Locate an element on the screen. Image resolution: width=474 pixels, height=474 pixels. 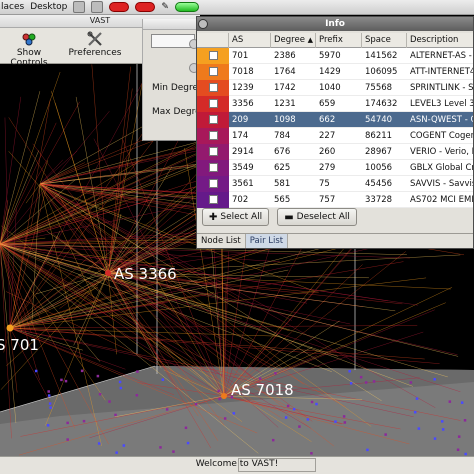
minus-icon: ▬ is located at coordinates (289, 217).